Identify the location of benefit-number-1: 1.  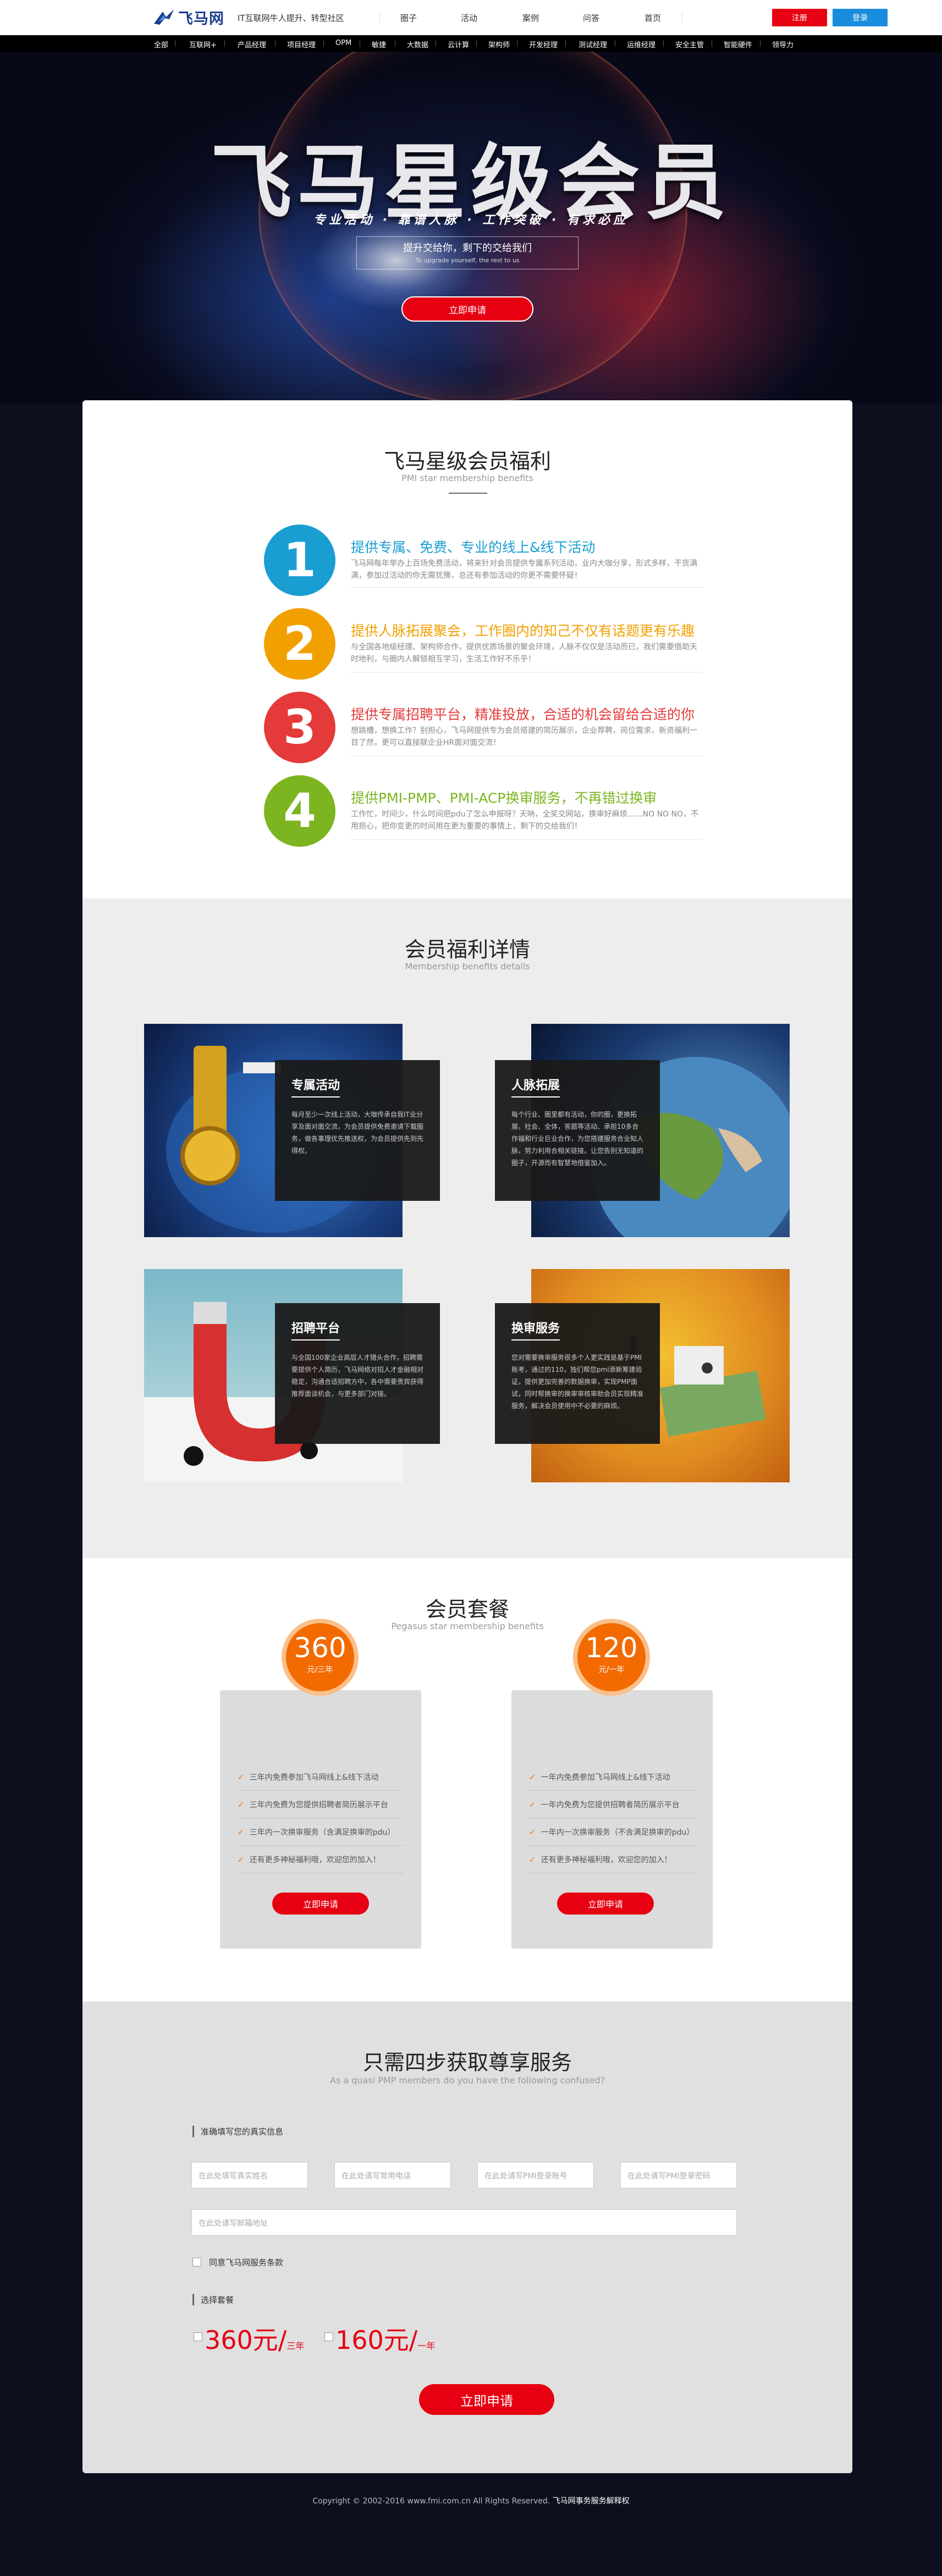
(299, 560).